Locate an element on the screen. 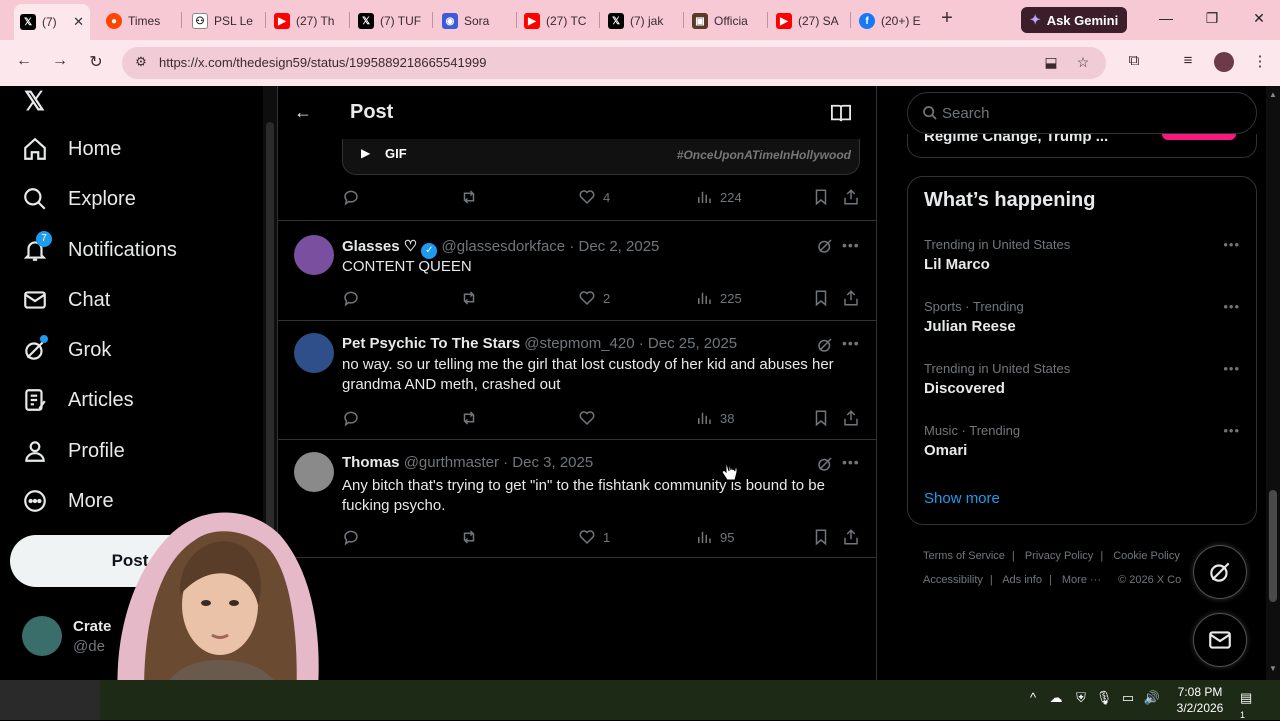 This screenshot has width=1280, height=721. nav-item-home: Home is located at coordinates (71, 149).